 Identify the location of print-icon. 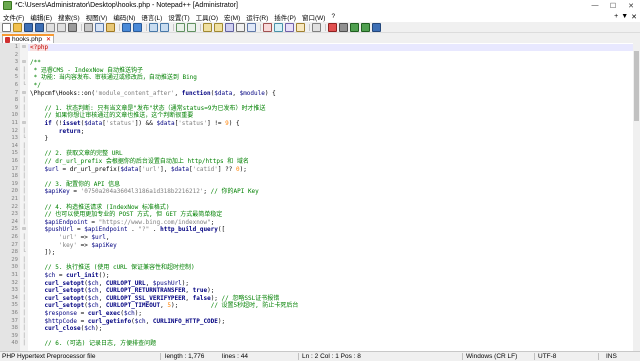
(72, 27).